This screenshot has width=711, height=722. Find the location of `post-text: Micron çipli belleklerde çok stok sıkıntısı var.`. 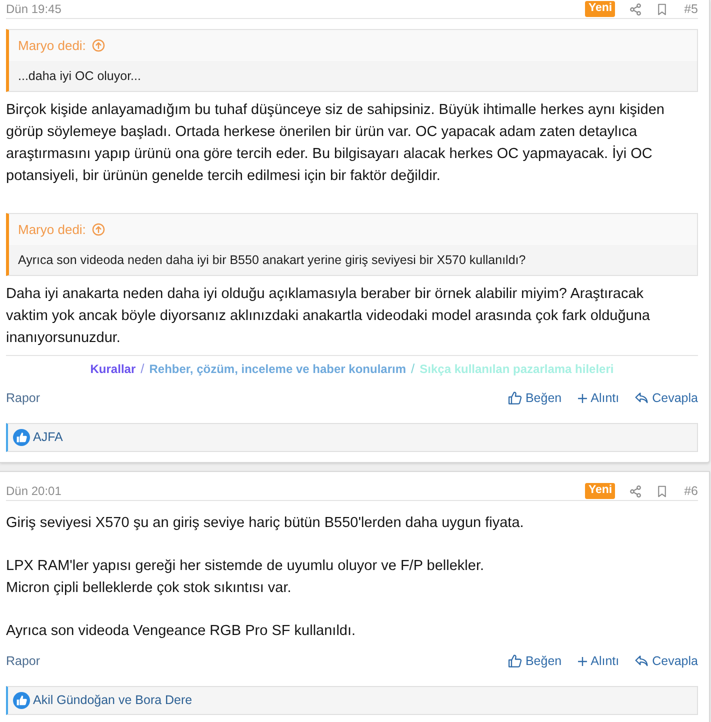

post-text: Micron çipli belleklerde çok stok sıkıntısı var. is located at coordinates (149, 588).